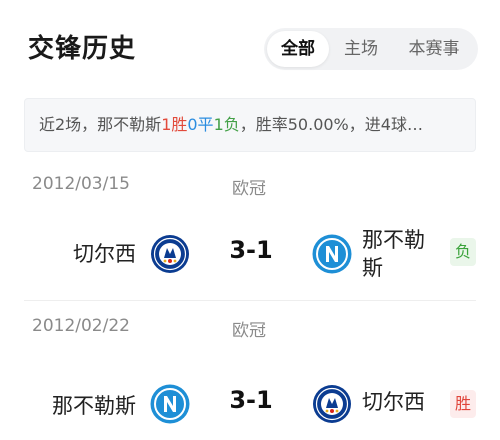  What do you see at coordinates (174, 124) in the screenshot?
I see `summary-wins: 1胜` at bounding box center [174, 124].